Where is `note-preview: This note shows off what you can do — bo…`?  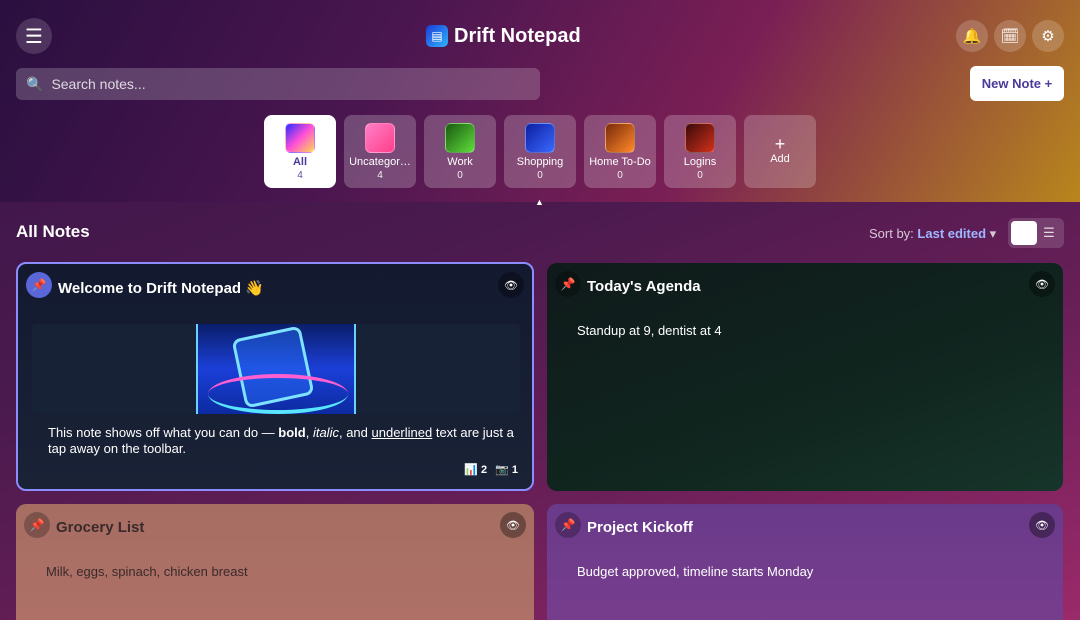 note-preview: This note shows off what you can do — bo… is located at coordinates (281, 440).